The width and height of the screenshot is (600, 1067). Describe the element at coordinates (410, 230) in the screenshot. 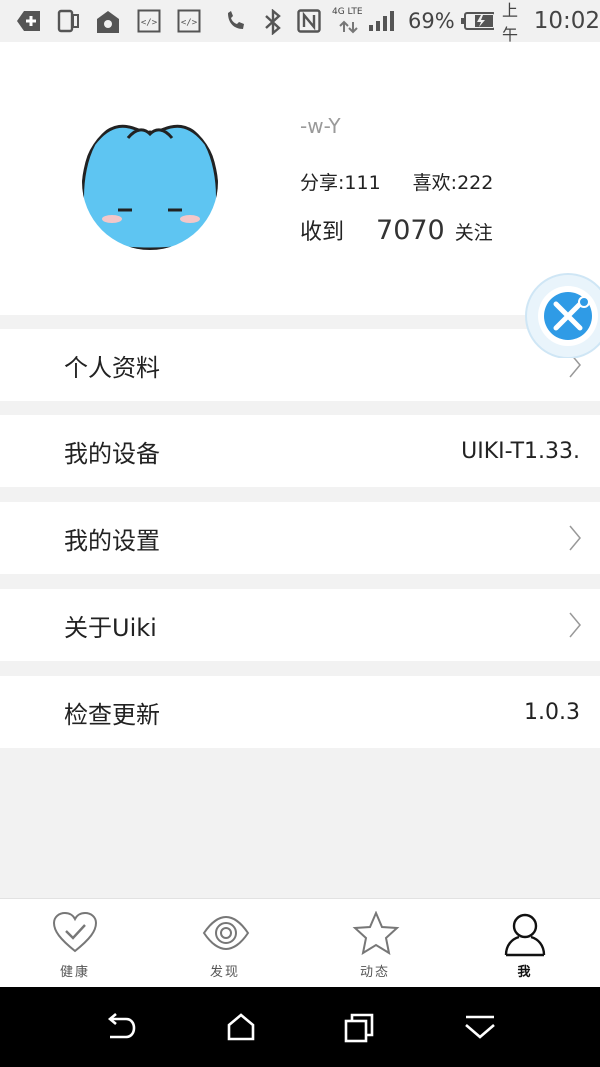

I see `received-count: 7070` at that location.